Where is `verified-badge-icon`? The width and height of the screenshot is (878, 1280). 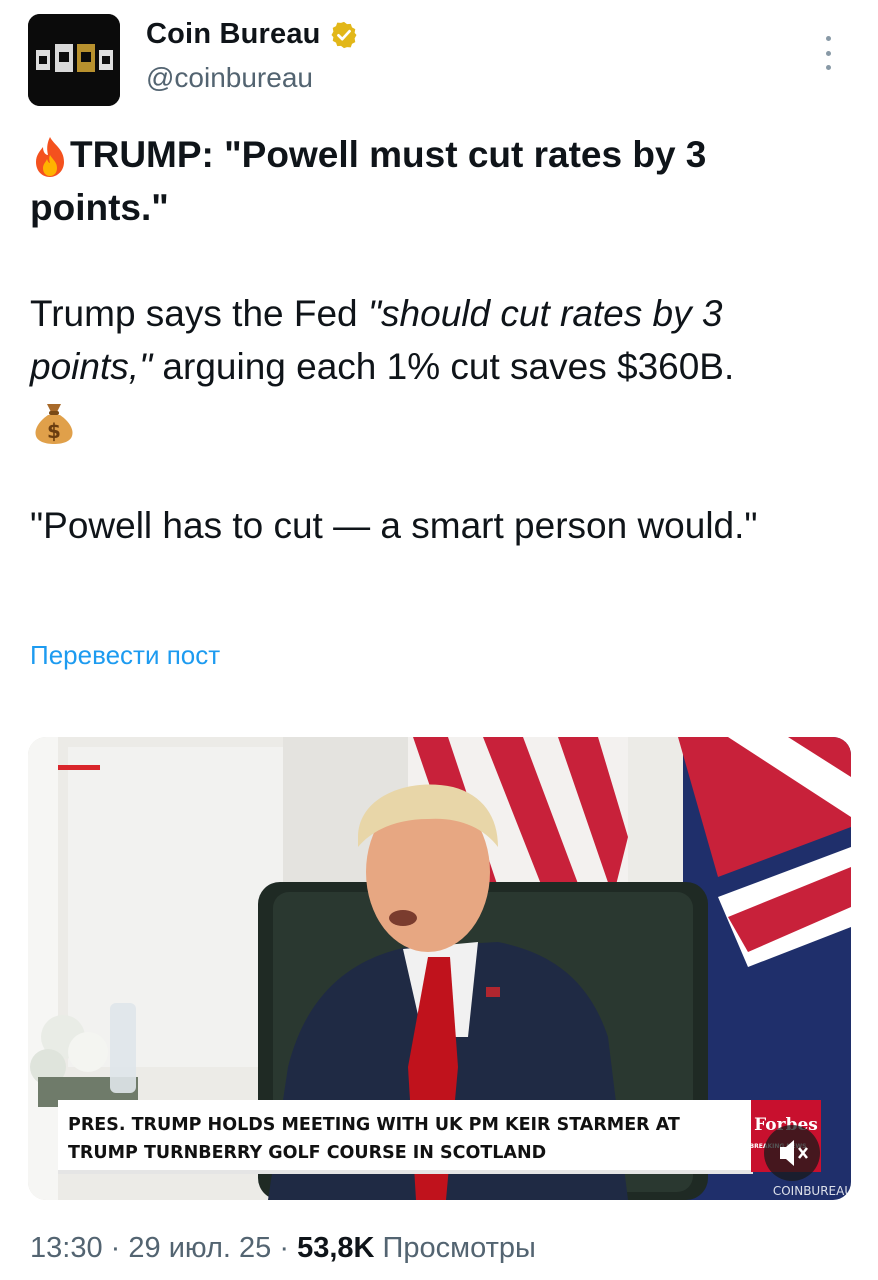 verified-badge-icon is located at coordinates (344, 34).